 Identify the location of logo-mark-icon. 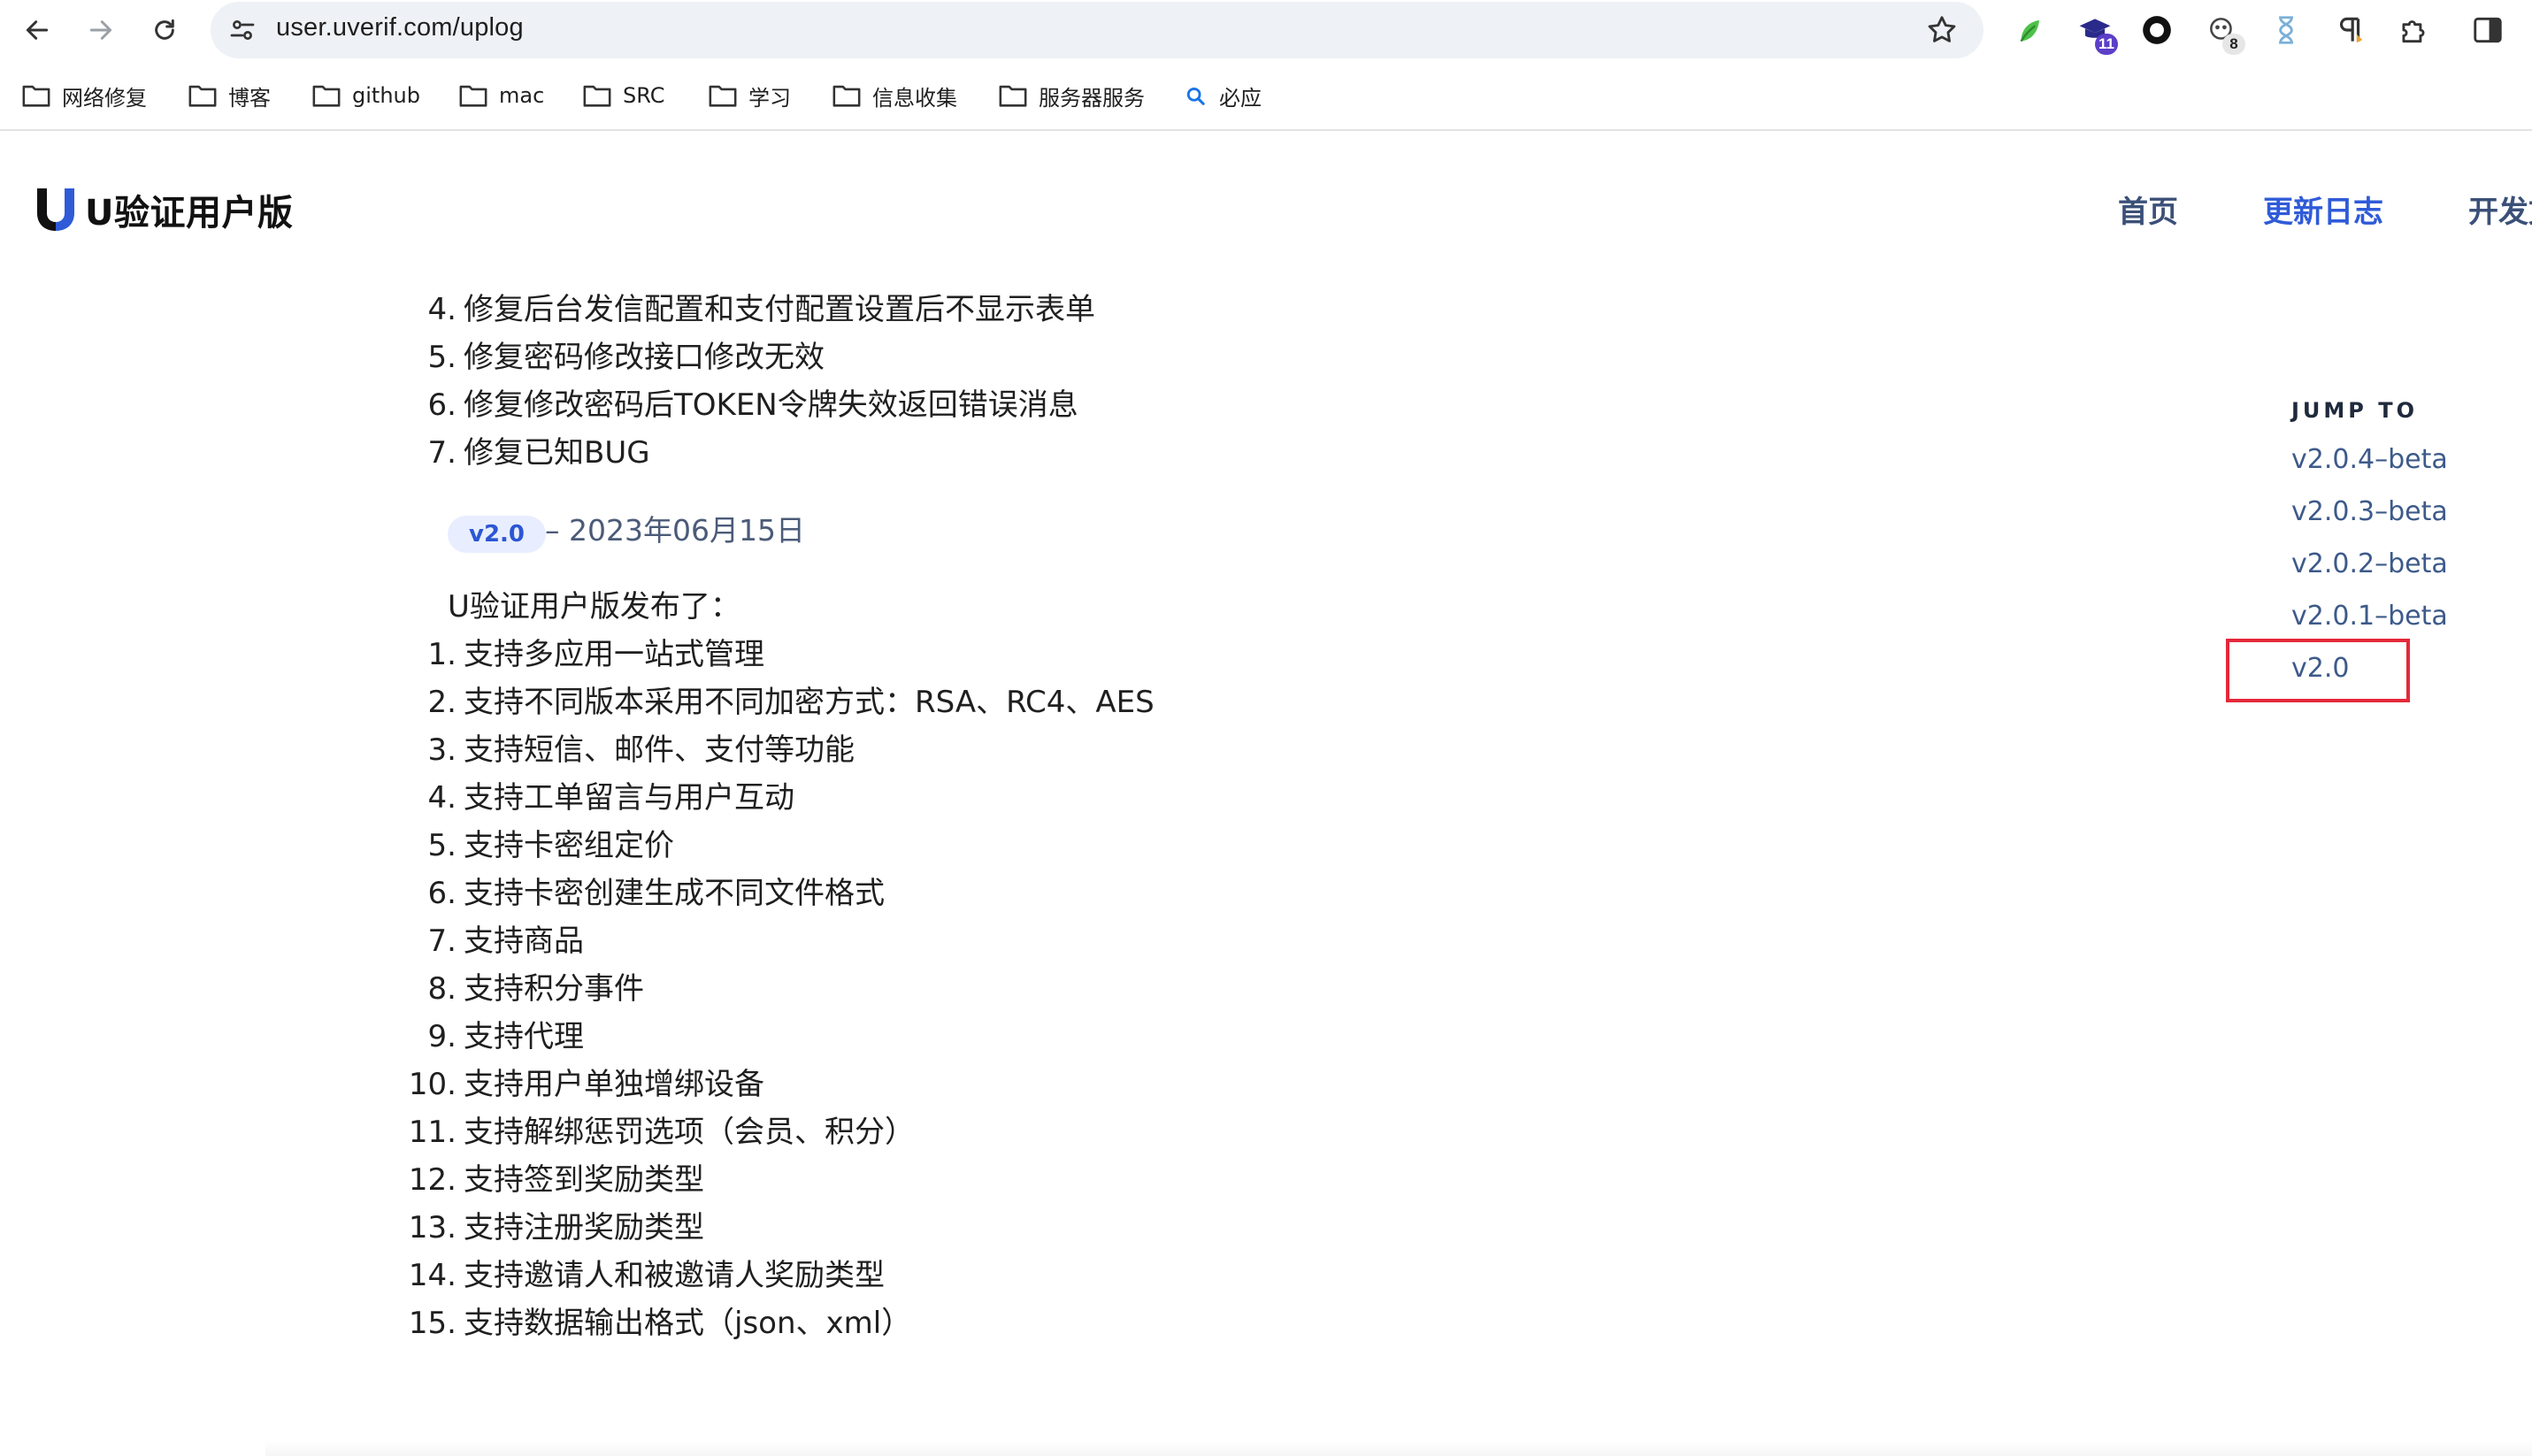
(55, 209).